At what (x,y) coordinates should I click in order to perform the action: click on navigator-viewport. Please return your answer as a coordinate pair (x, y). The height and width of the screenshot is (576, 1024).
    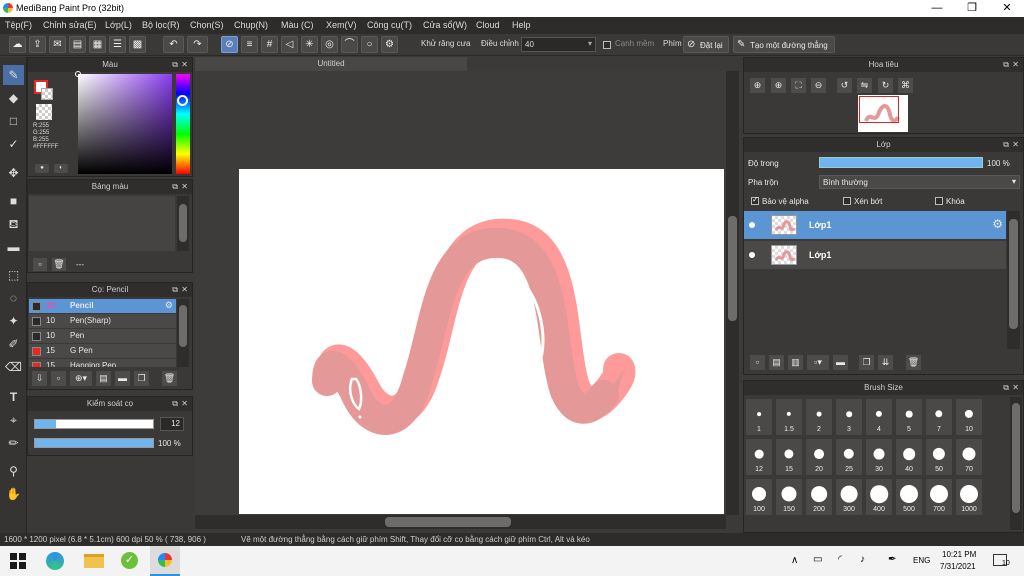
    Looking at the image, I should click on (879, 109).